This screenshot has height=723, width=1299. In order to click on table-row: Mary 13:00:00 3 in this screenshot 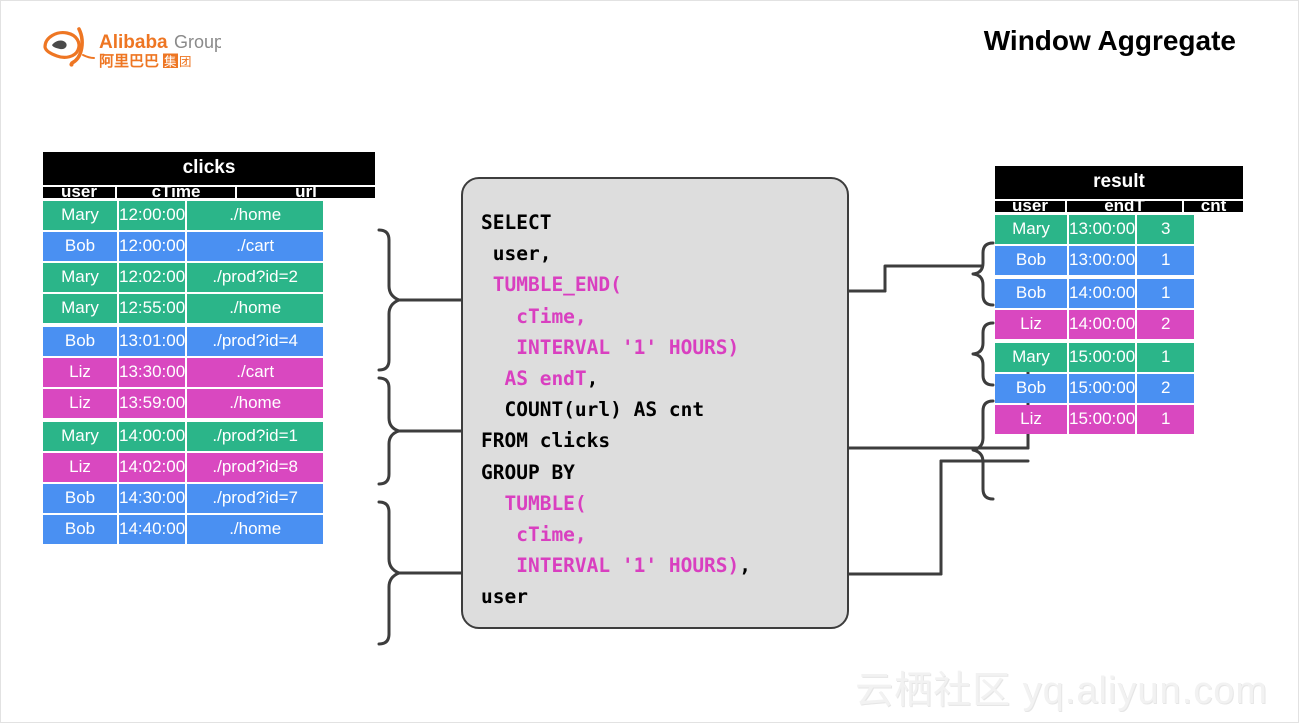, I will do `click(1119, 229)`.